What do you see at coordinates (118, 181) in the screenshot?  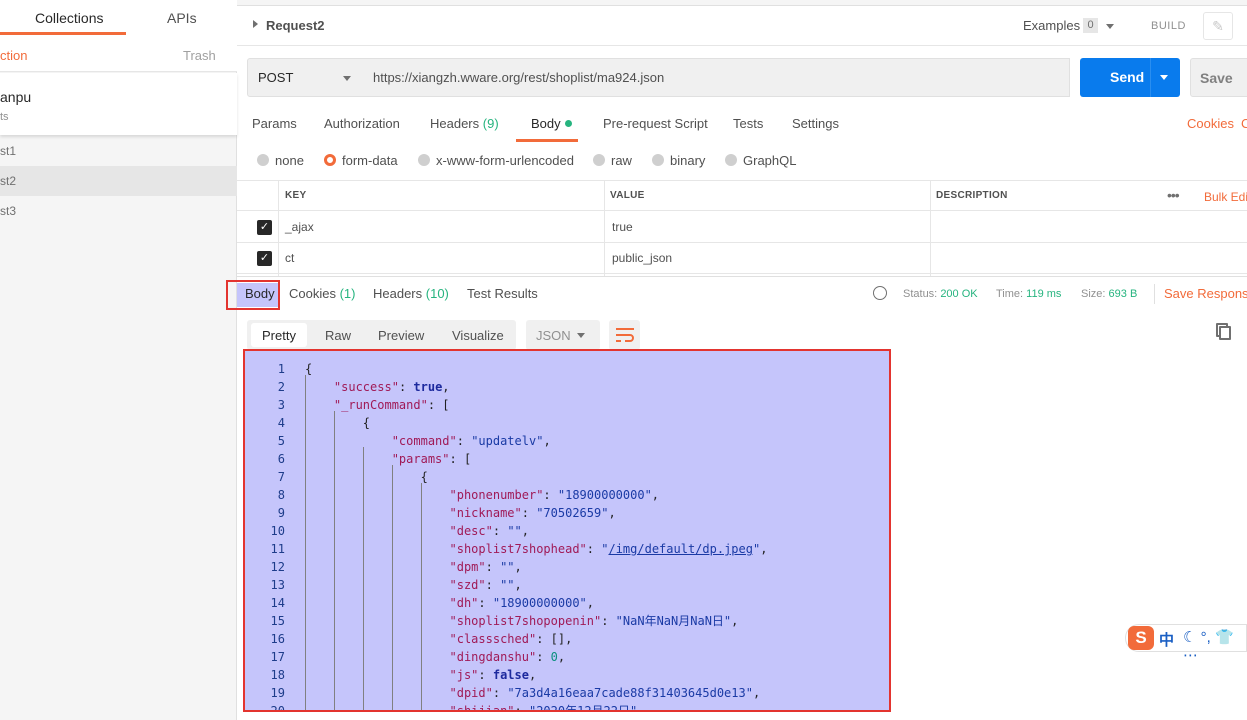 I see `sidebar-request-item-selected: st2` at bounding box center [118, 181].